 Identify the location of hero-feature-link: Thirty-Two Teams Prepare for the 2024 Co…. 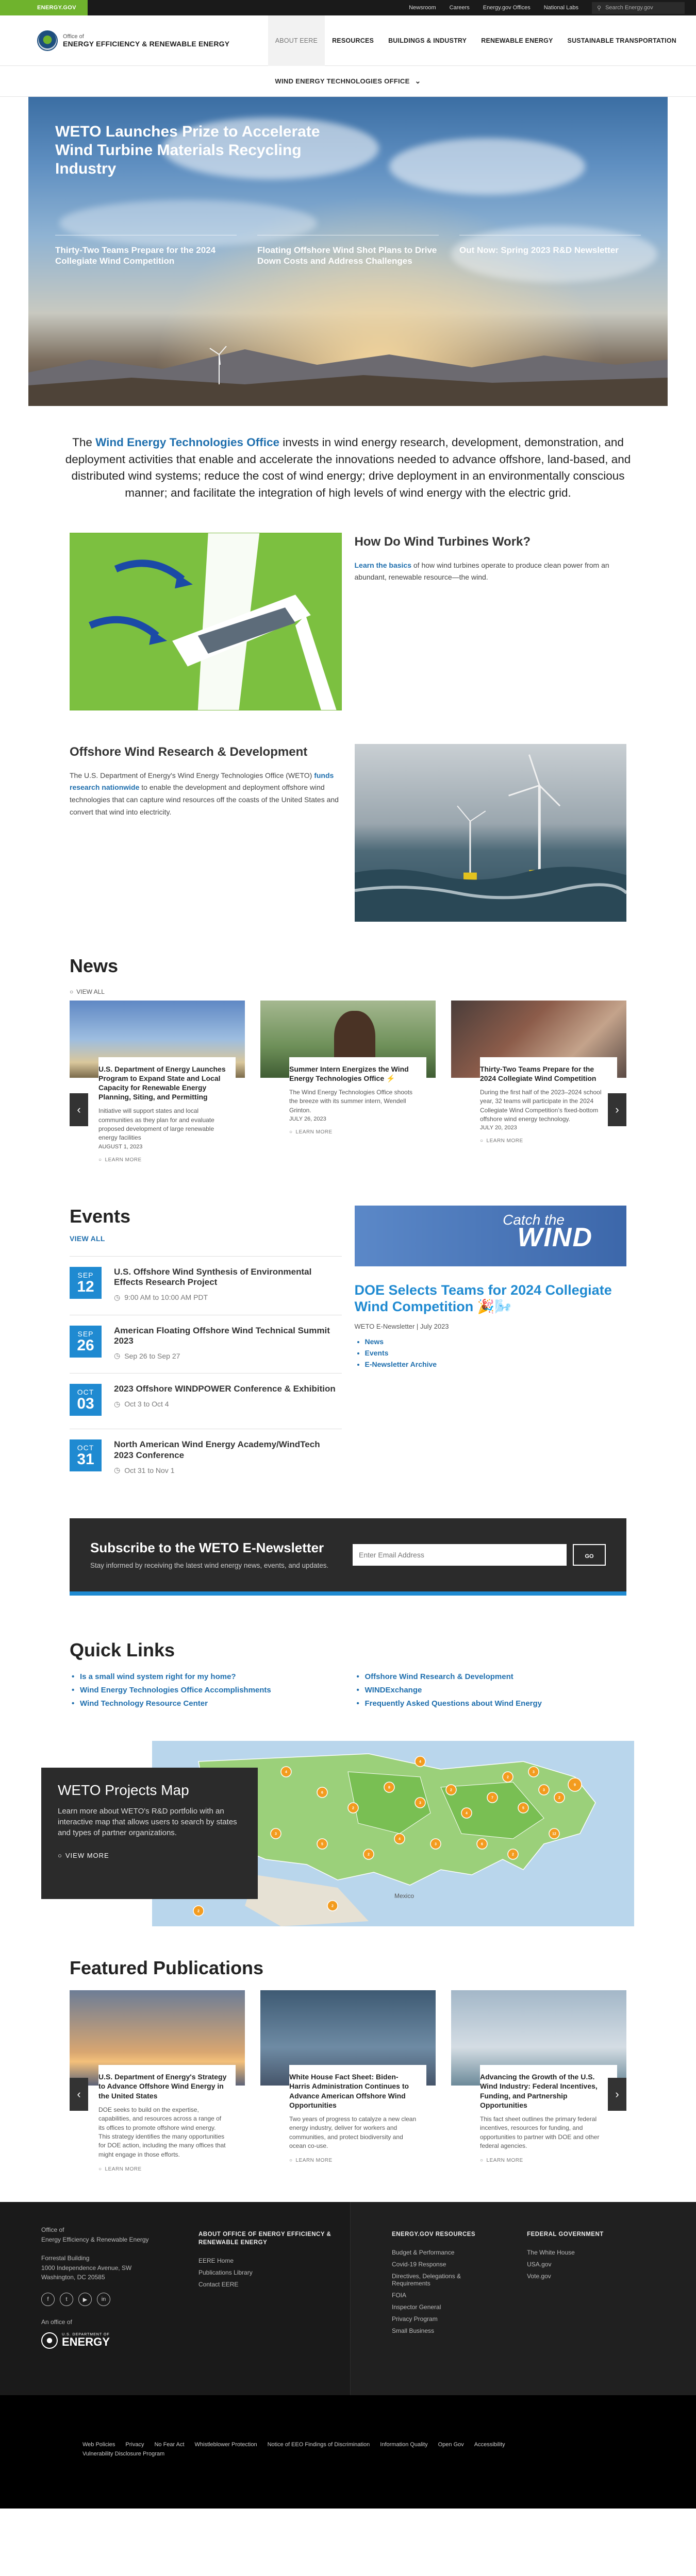
(146, 251).